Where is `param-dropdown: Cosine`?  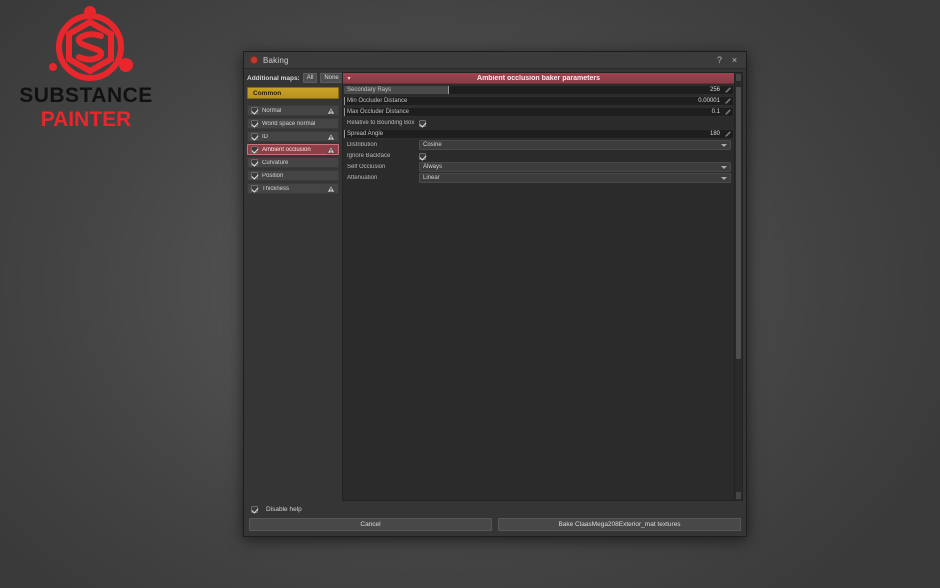 param-dropdown: Cosine is located at coordinates (575, 145).